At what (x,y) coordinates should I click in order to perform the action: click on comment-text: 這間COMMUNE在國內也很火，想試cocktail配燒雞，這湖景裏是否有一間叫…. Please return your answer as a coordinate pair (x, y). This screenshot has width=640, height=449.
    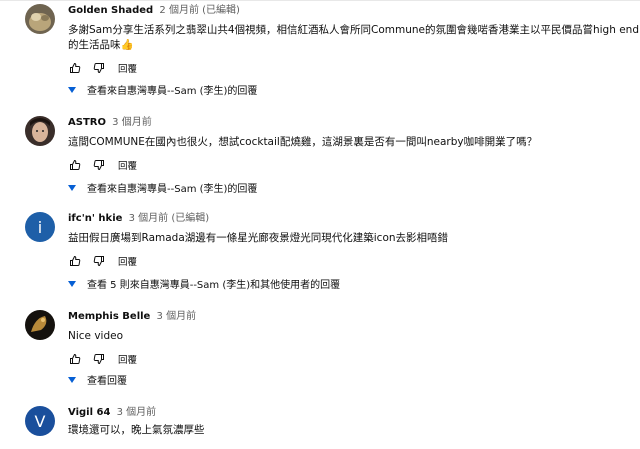
    Looking at the image, I should click on (303, 142).